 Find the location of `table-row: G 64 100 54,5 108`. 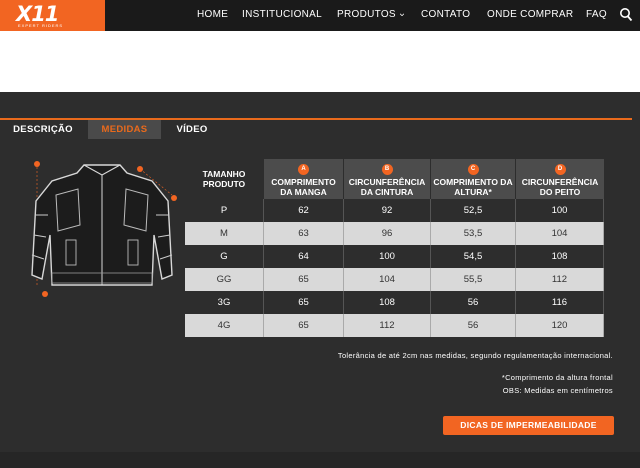

table-row: G 64 100 54,5 108 is located at coordinates (394, 256).